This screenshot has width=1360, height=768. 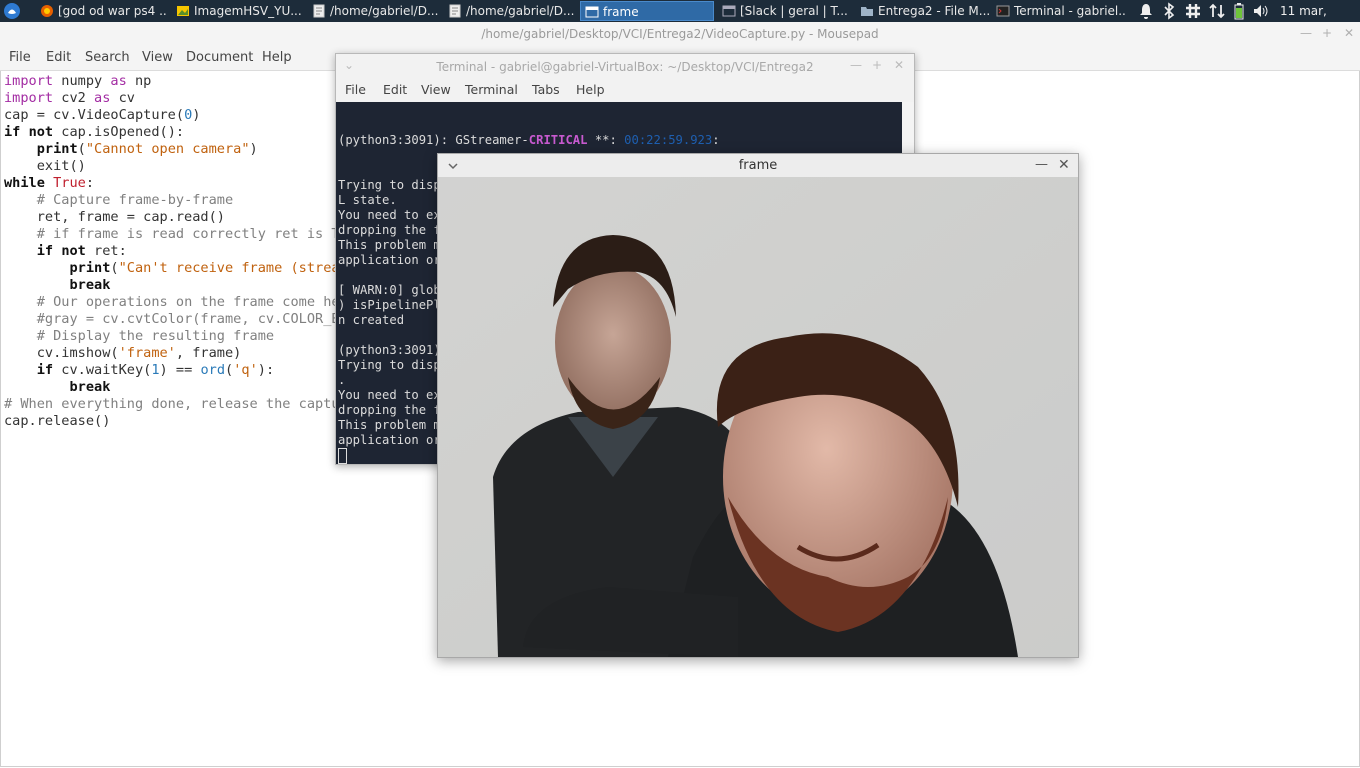 I want to click on volume-icon, so click(x=1261, y=11).